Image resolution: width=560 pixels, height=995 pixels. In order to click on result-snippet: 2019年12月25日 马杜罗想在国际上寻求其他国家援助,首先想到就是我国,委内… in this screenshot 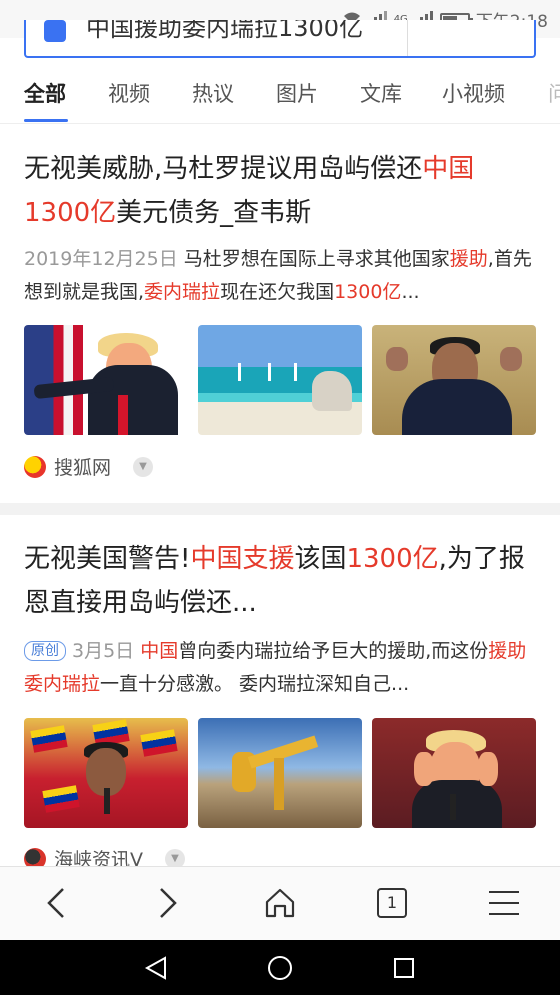, I will do `click(280, 276)`.